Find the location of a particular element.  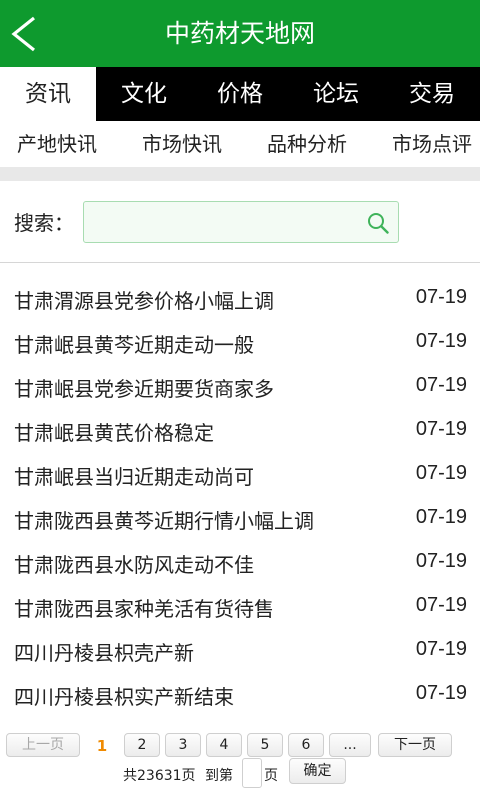

goto-confirm-button: 确定 is located at coordinates (317, 771).